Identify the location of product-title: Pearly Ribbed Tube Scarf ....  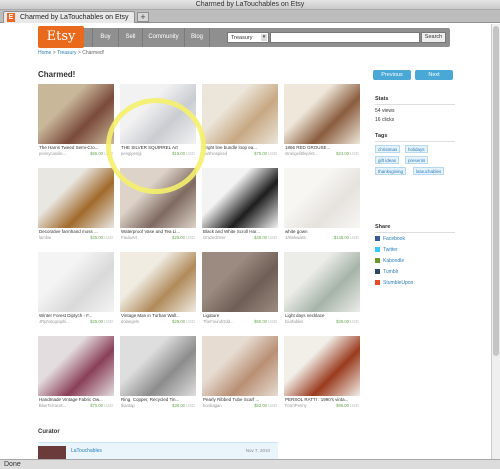
(240, 399).